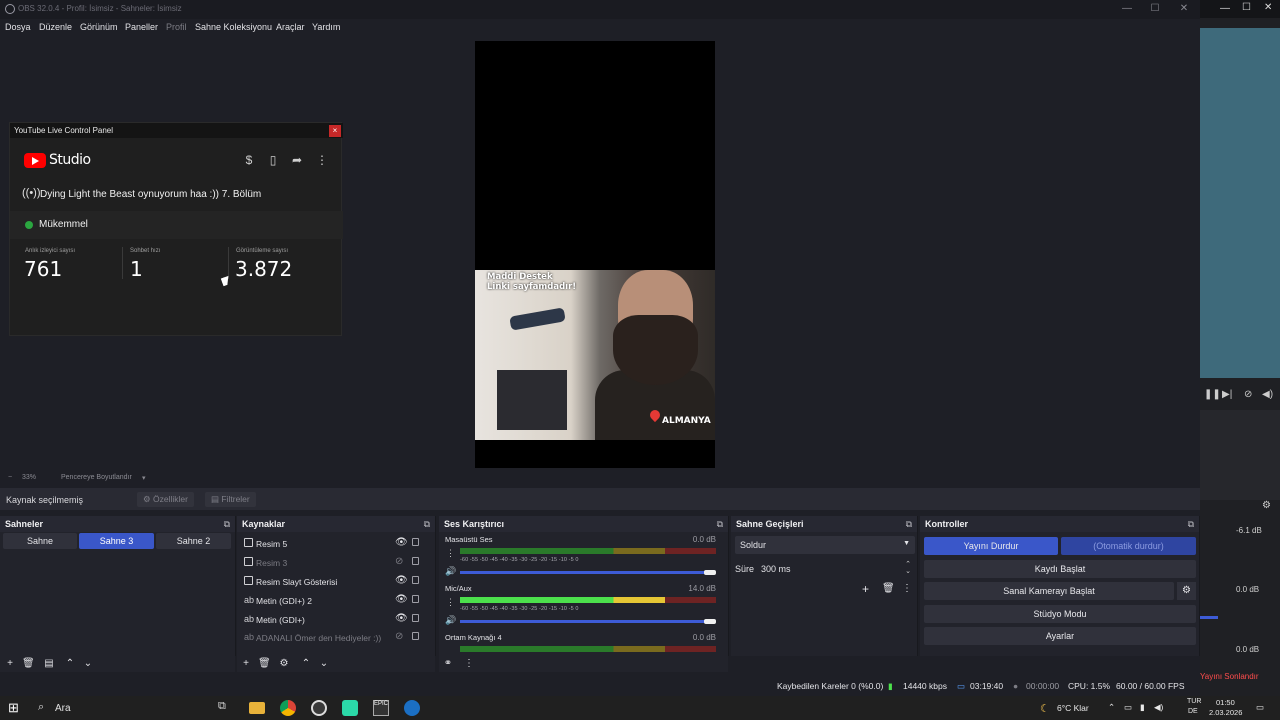  I want to click on close-icon: ✕, so click(1268, 7).